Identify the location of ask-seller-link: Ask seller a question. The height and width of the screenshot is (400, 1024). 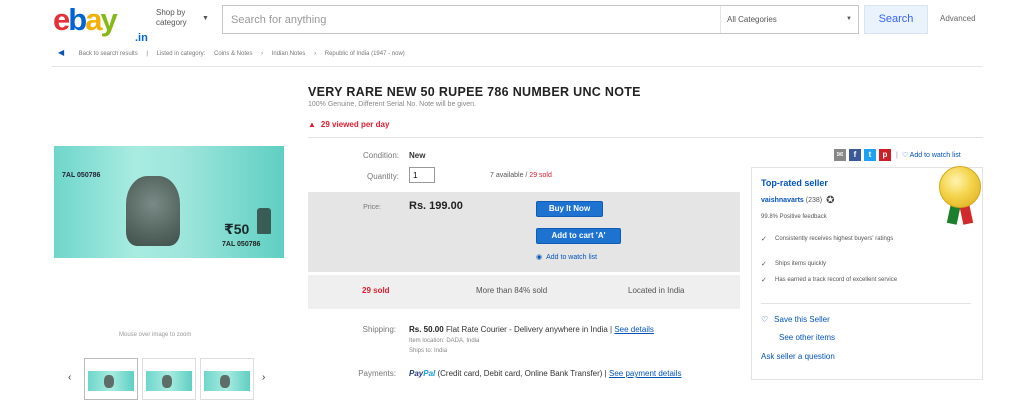
(798, 356).